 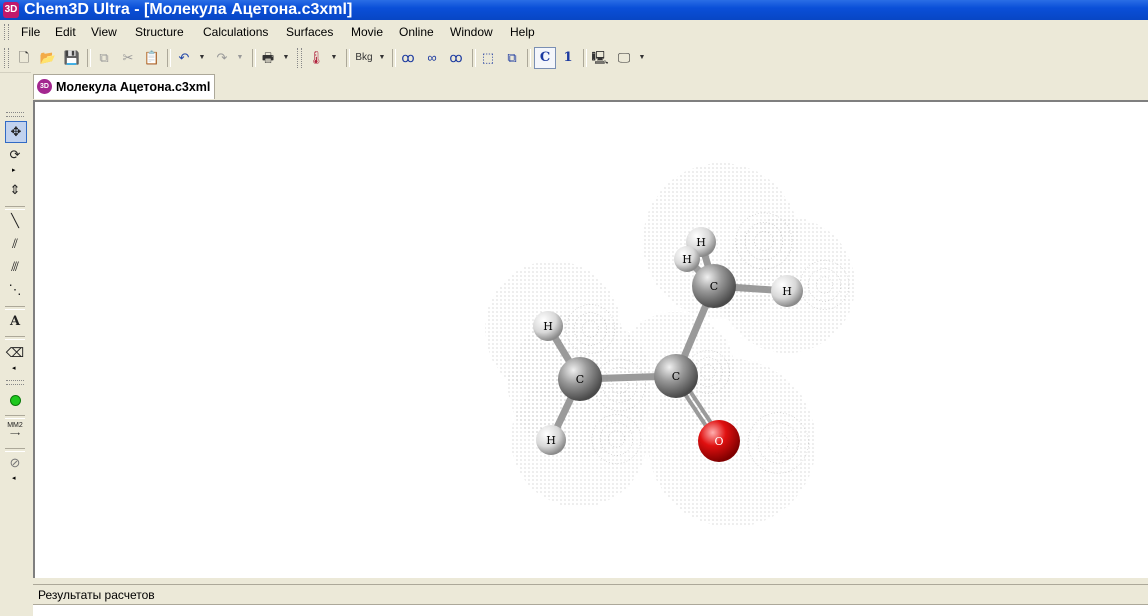 I want to click on rotate-expand-icon: ▸, so click(x=14, y=170).